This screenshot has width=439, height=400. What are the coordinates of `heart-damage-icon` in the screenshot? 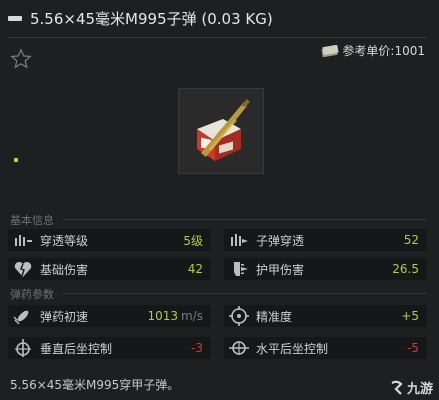 It's located at (23, 269).